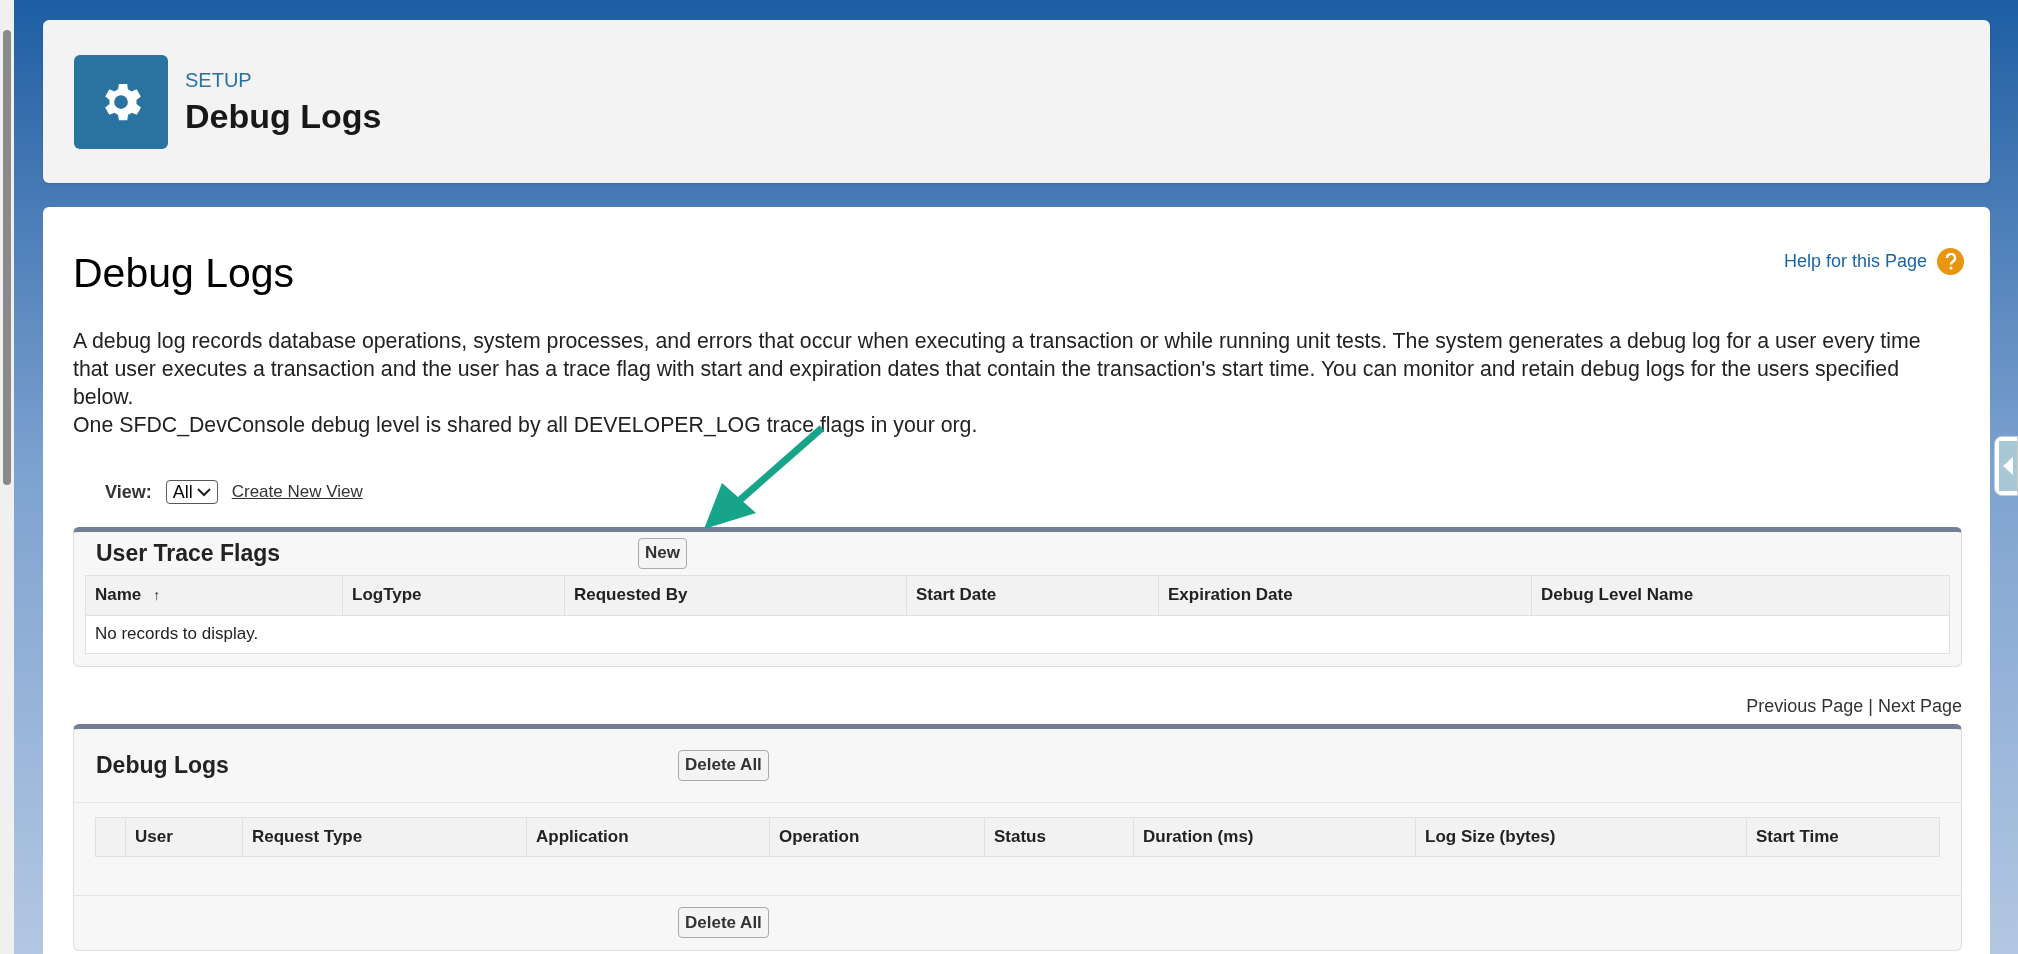 The width and height of the screenshot is (2018, 954). I want to click on column-header: Requested By, so click(735, 595).